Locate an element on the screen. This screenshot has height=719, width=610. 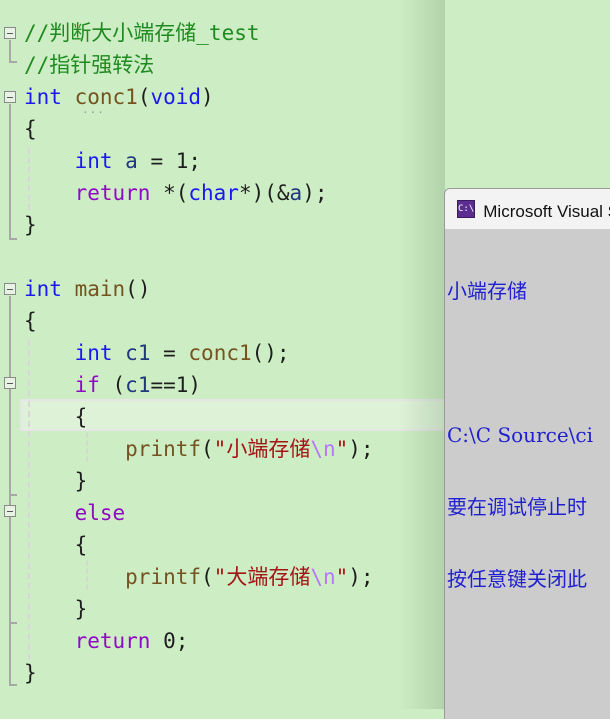
code-token: *( is located at coordinates (169, 193).